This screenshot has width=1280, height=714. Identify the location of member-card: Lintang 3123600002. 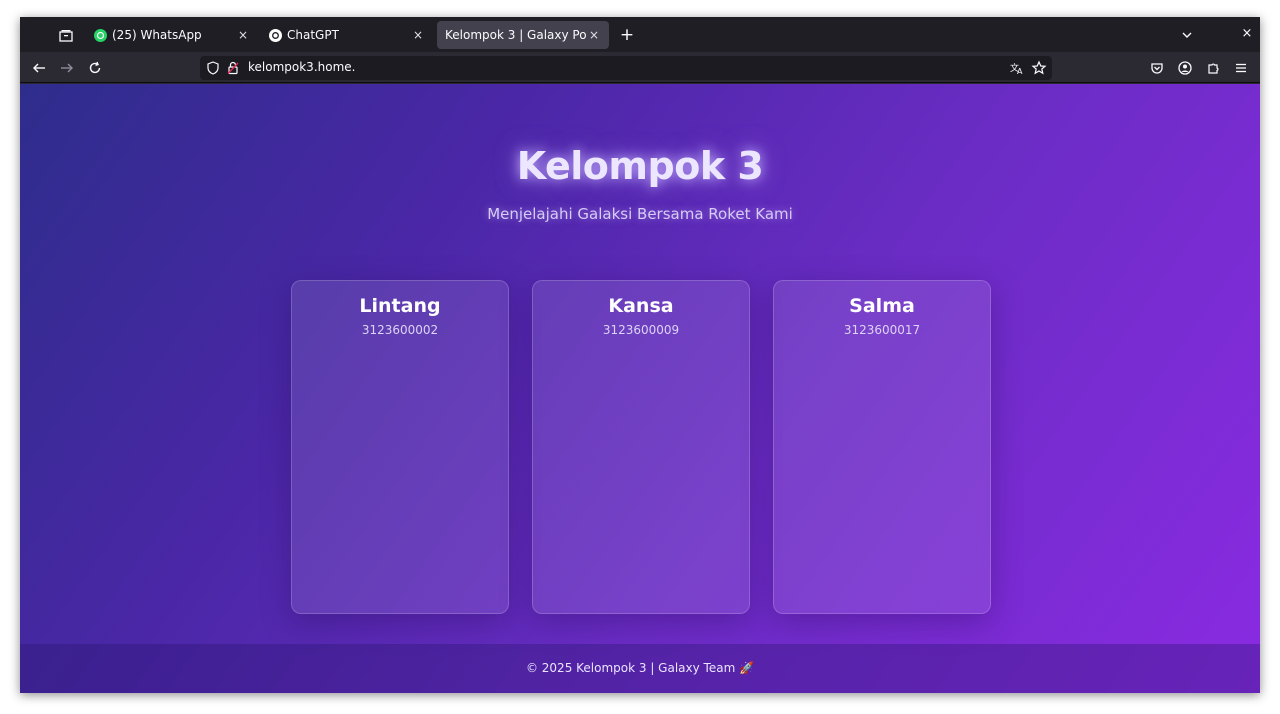
(400, 447).